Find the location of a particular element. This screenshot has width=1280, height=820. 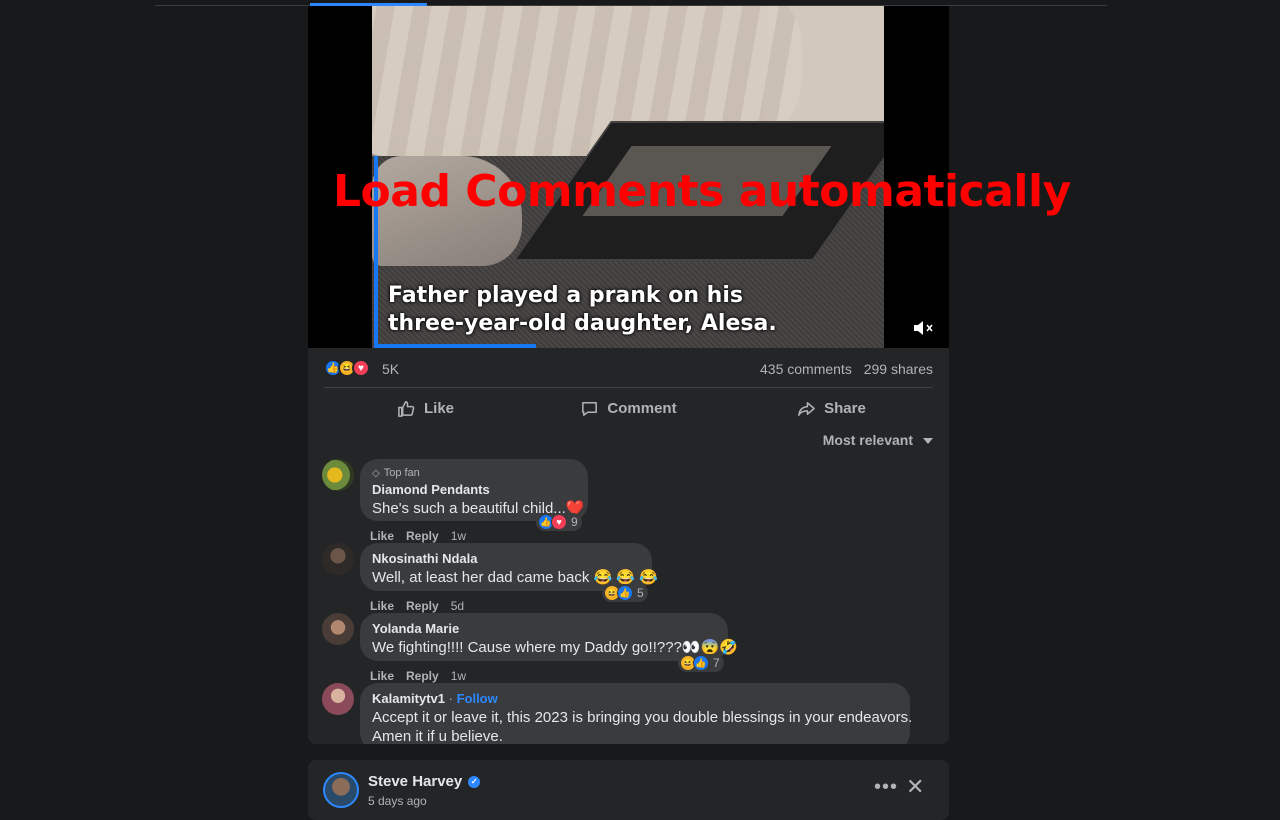

commenter-name: Nkosinathi Ndala is located at coordinates (506, 558).